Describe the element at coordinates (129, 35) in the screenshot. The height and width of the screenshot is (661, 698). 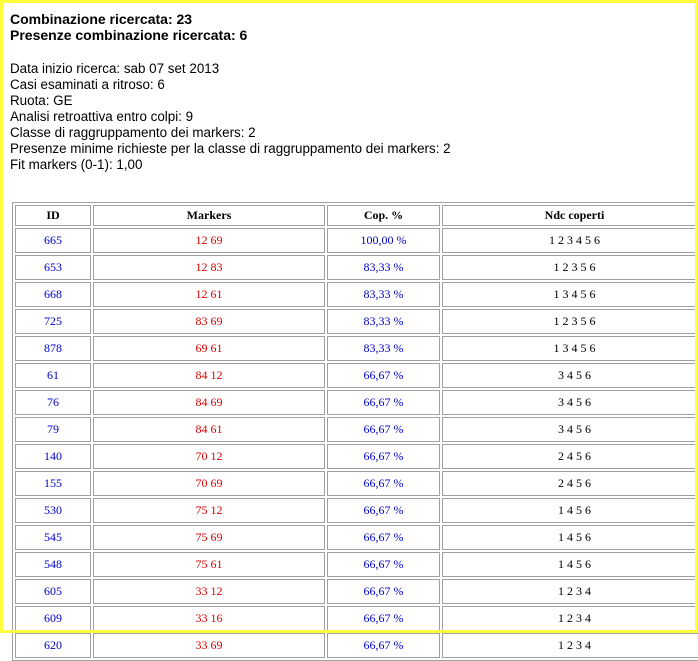
I see `presence-title: Presenze combinazione ricercata: 6` at that location.